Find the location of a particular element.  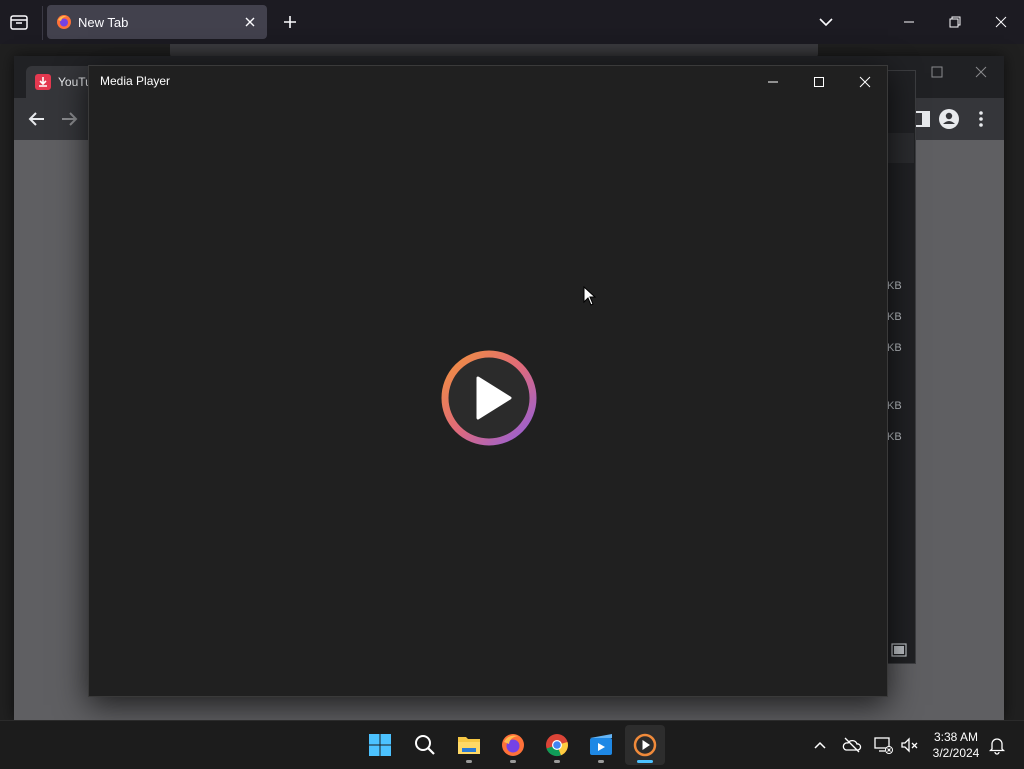

window-title: Media Player is located at coordinates (135, 81).